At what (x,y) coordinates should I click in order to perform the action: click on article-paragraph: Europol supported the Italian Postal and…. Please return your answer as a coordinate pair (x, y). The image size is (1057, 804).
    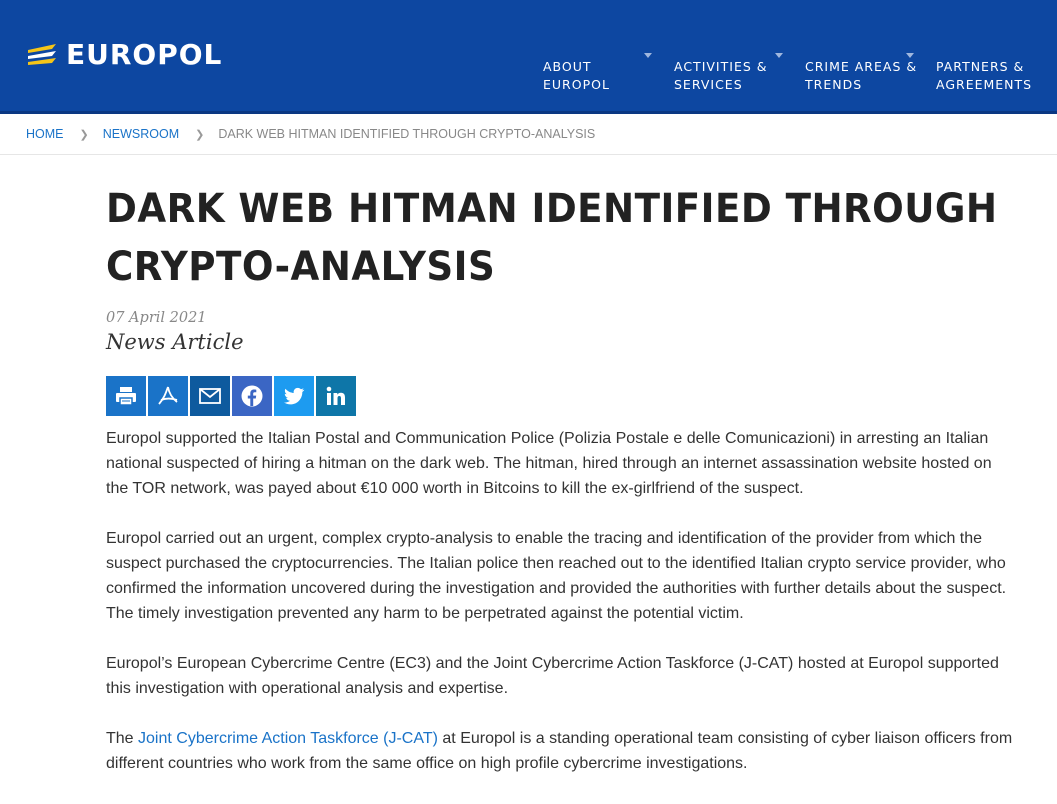
    Looking at the image, I should click on (549, 463).